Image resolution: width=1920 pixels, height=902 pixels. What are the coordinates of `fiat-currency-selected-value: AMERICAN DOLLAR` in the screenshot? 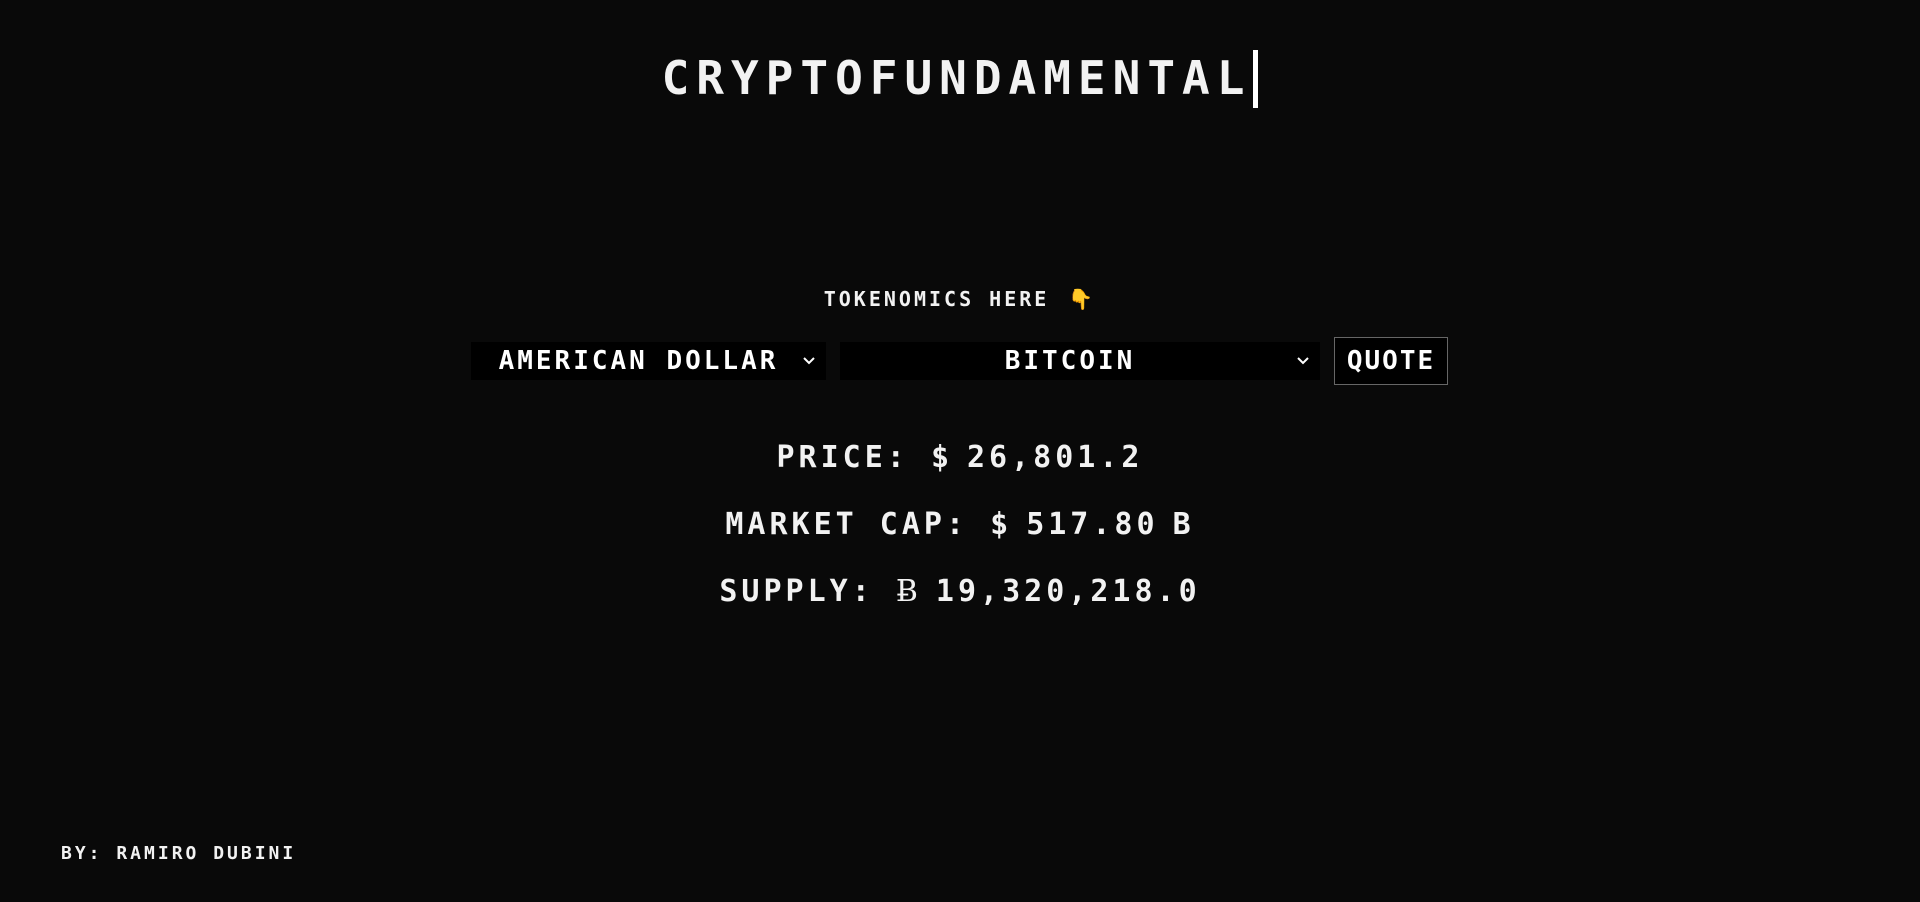 It's located at (638, 361).